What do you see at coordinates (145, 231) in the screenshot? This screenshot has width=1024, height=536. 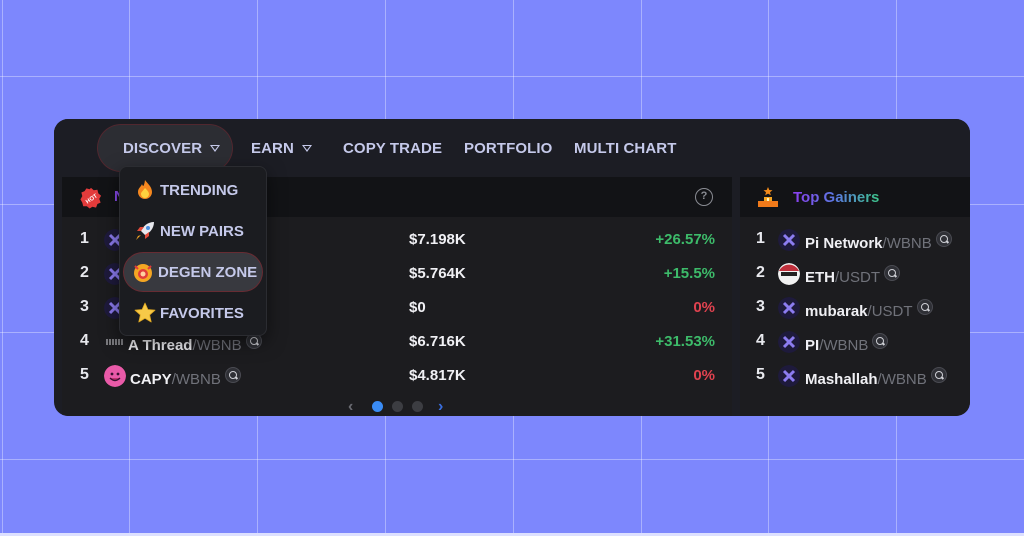 I see `rocket-icon` at bounding box center [145, 231].